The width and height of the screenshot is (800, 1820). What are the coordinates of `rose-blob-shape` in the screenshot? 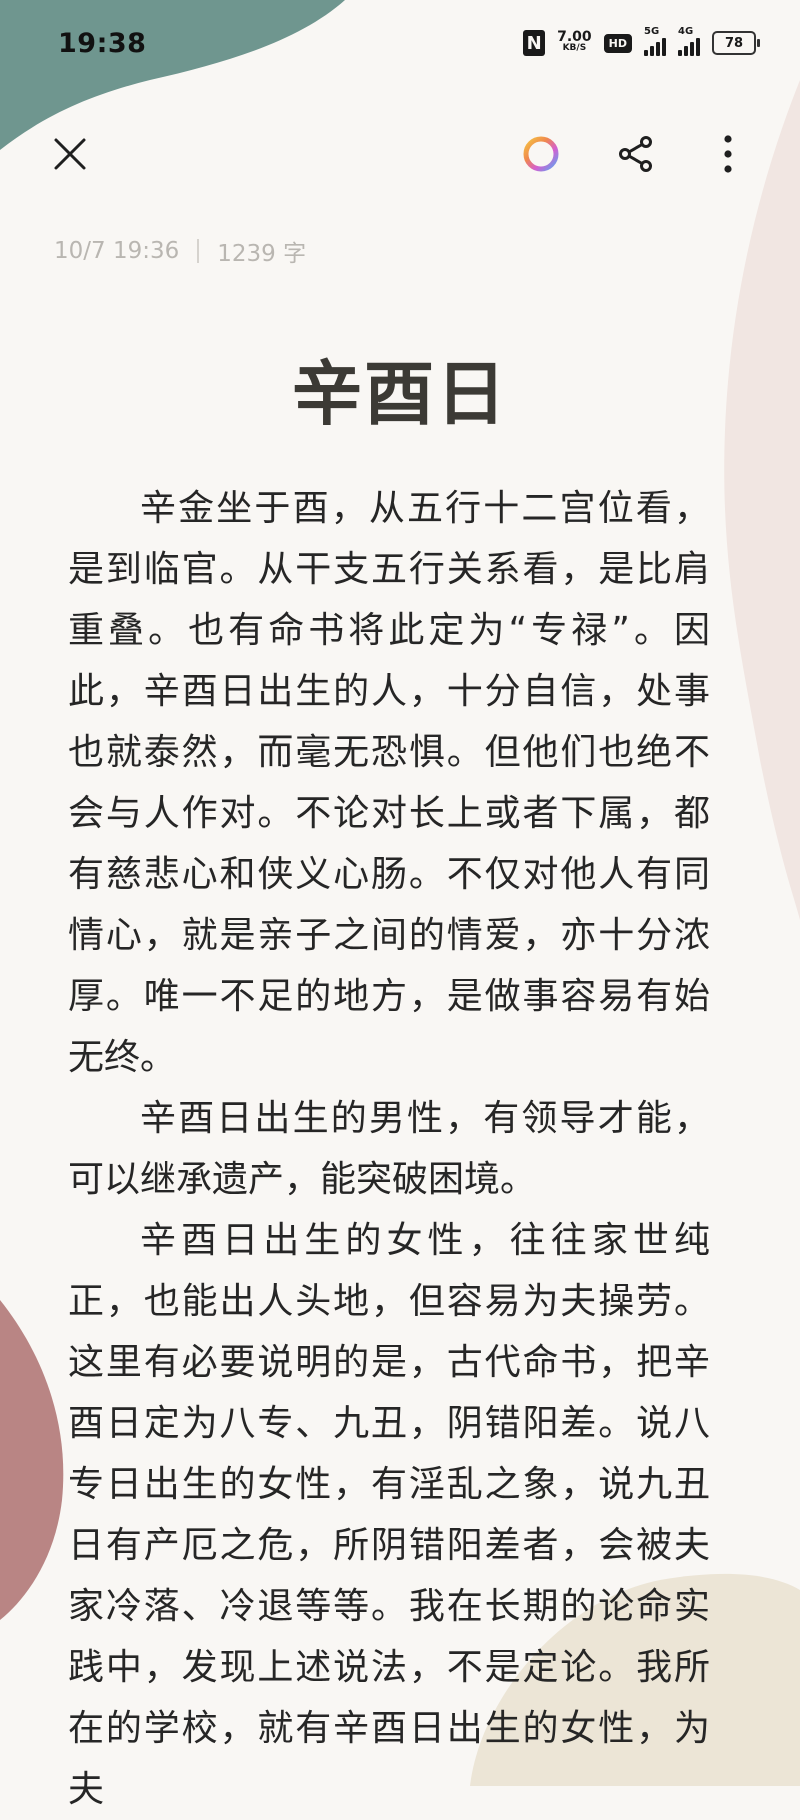 It's located at (32, 1460).